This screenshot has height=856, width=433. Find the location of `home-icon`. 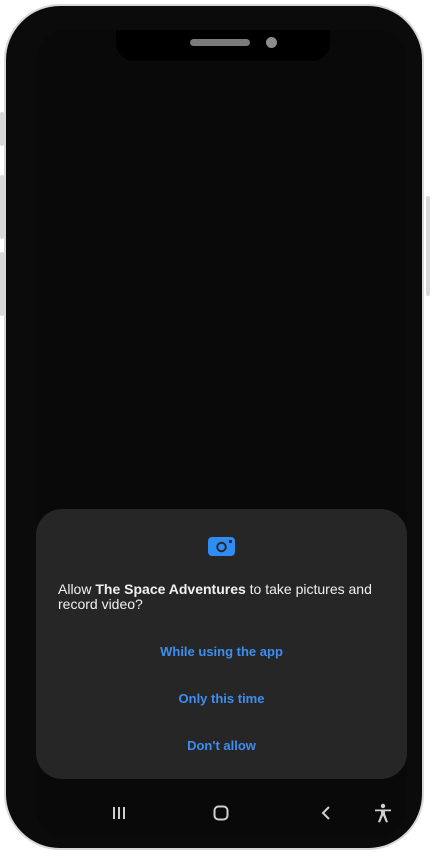

home-icon is located at coordinates (221, 815).